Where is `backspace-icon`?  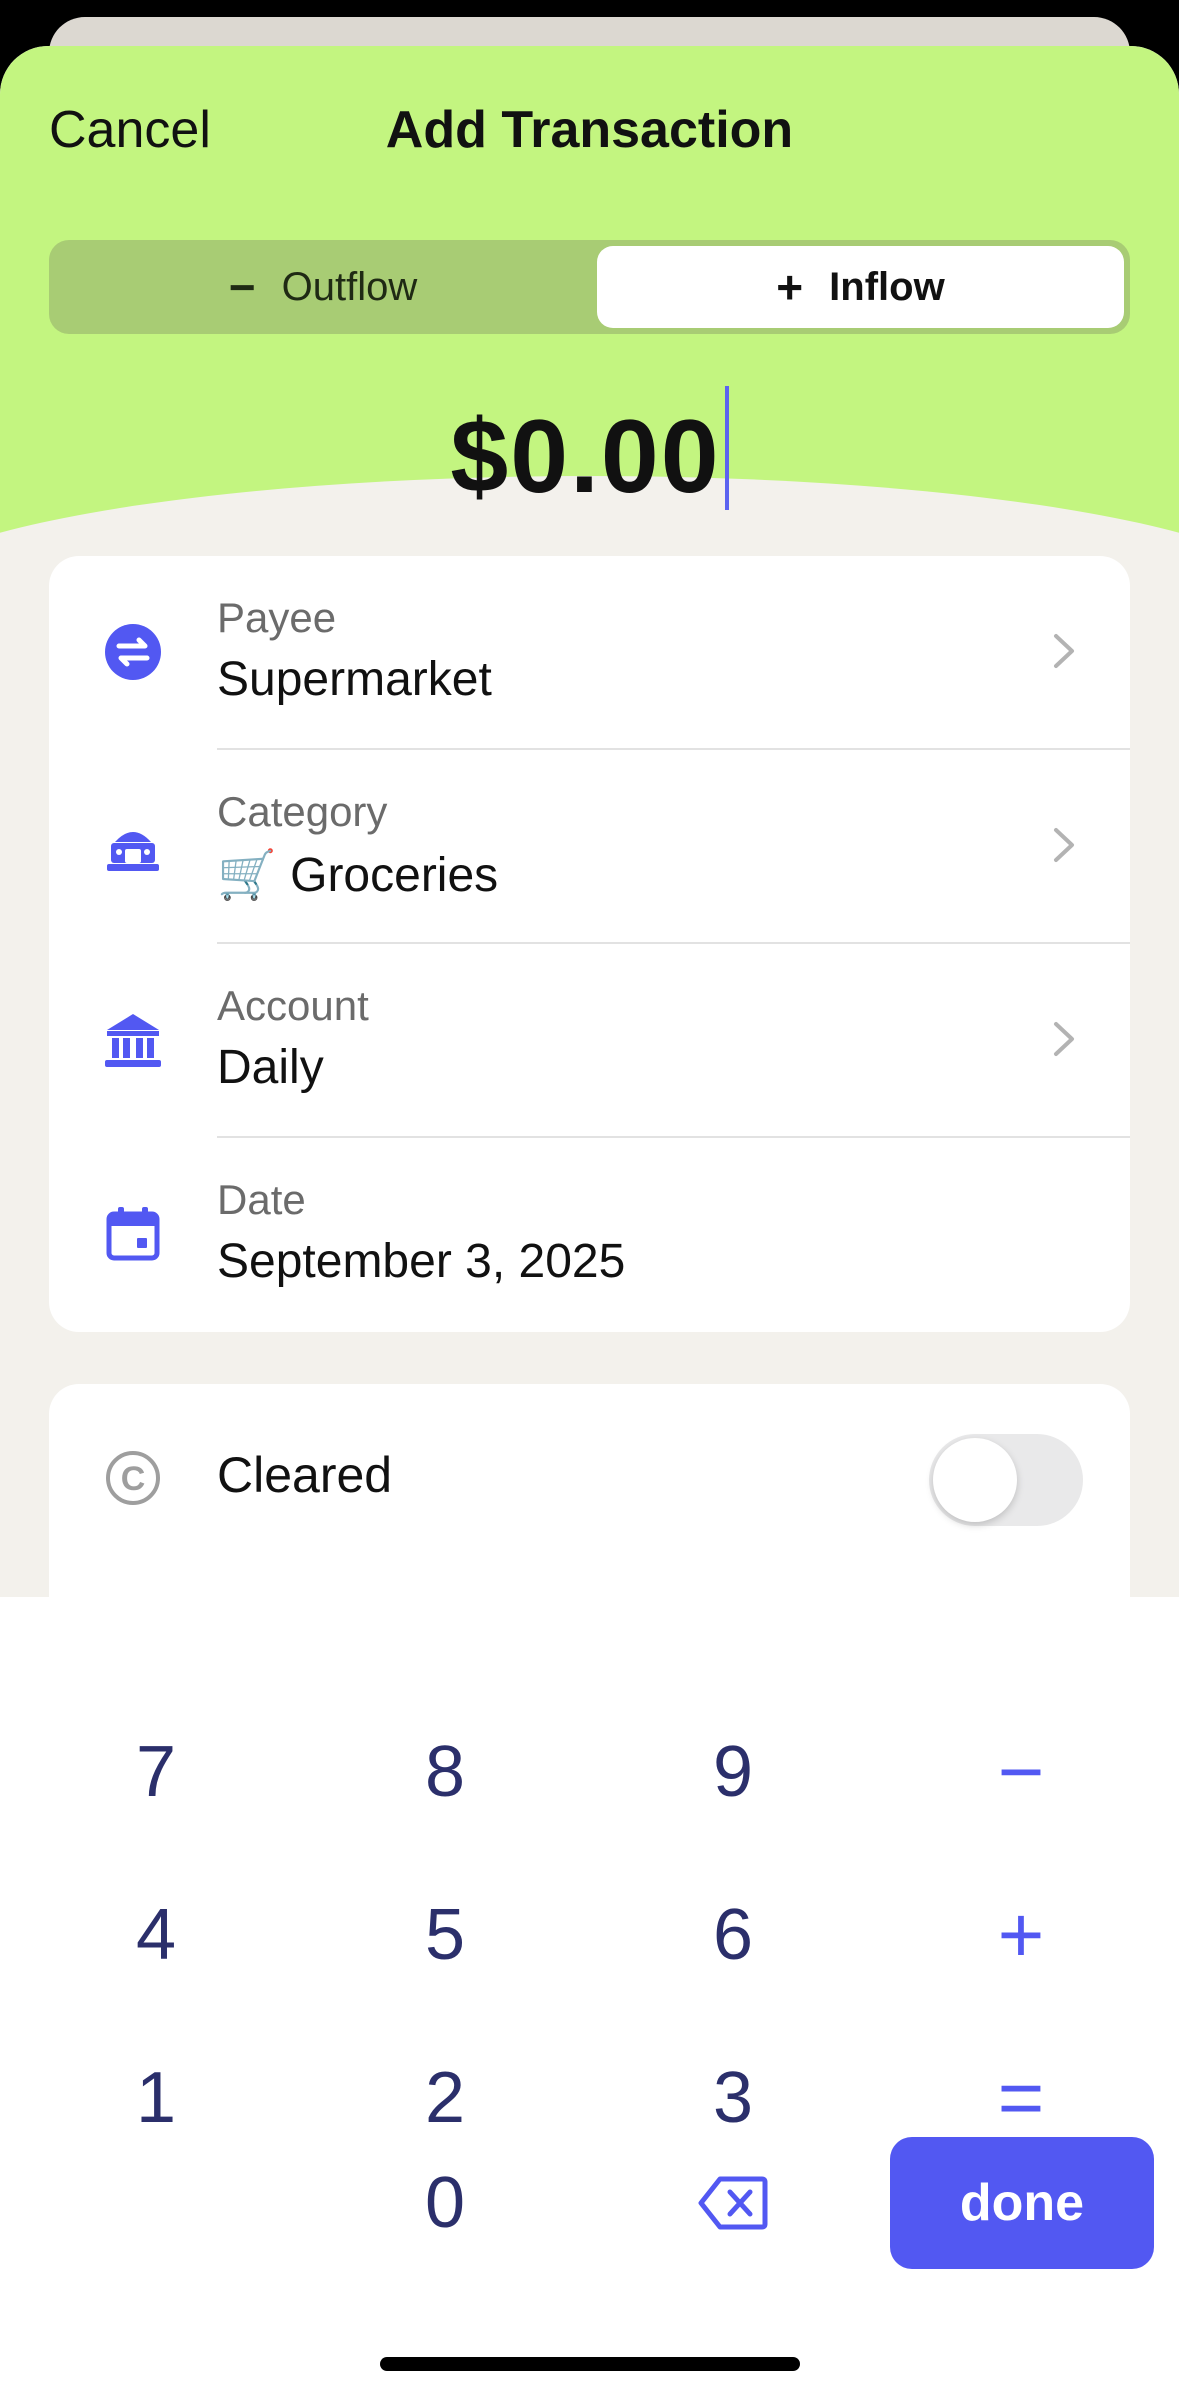
backspace-icon is located at coordinates (733, 2203).